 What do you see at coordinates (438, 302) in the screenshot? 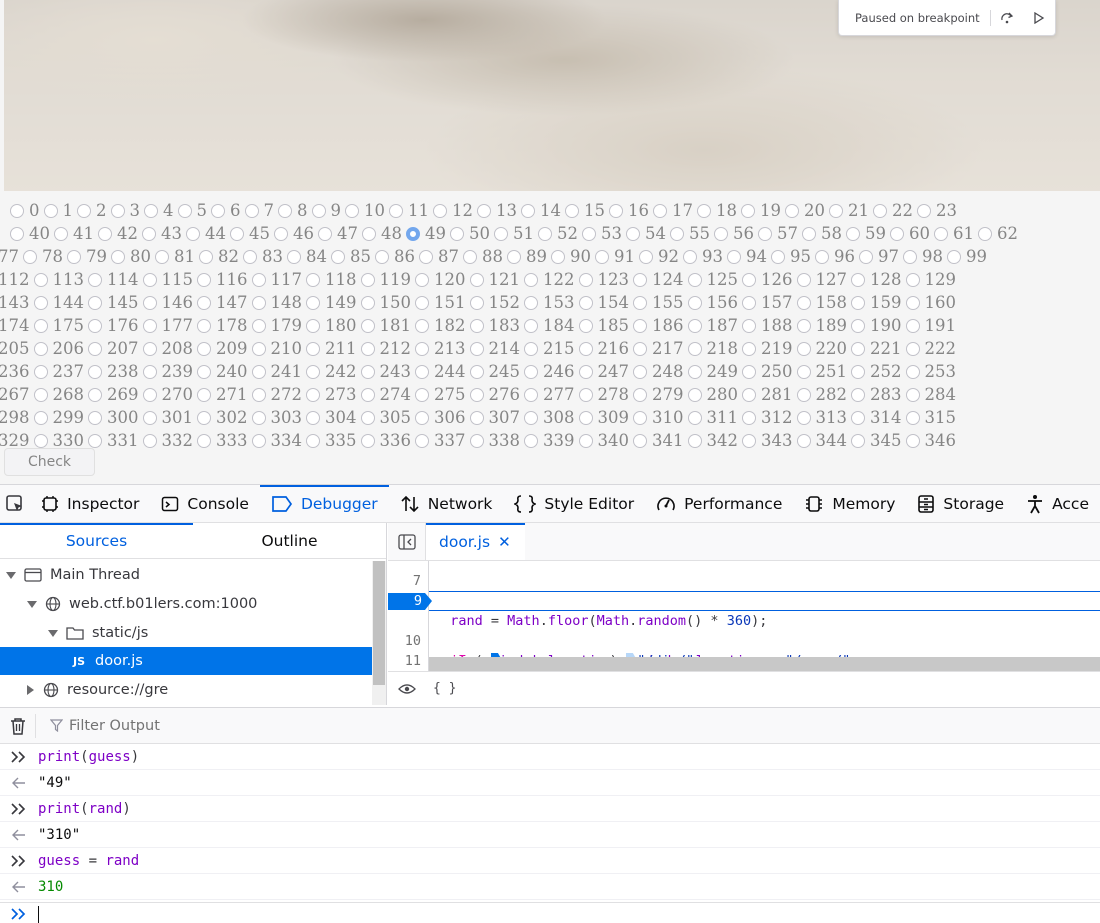
I see `radio-option: 151` at bounding box center [438, 302].